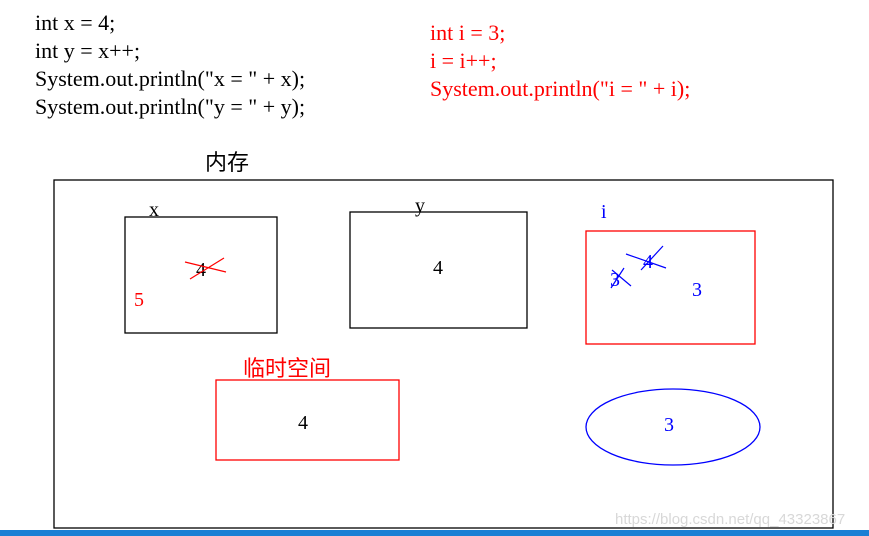 The width and height of the screenshot is (869, 536). What do you see at coordinates (87, 50) in the screenshot?
I see `code-line: int y = x++;` at bounding box center [87, 50].